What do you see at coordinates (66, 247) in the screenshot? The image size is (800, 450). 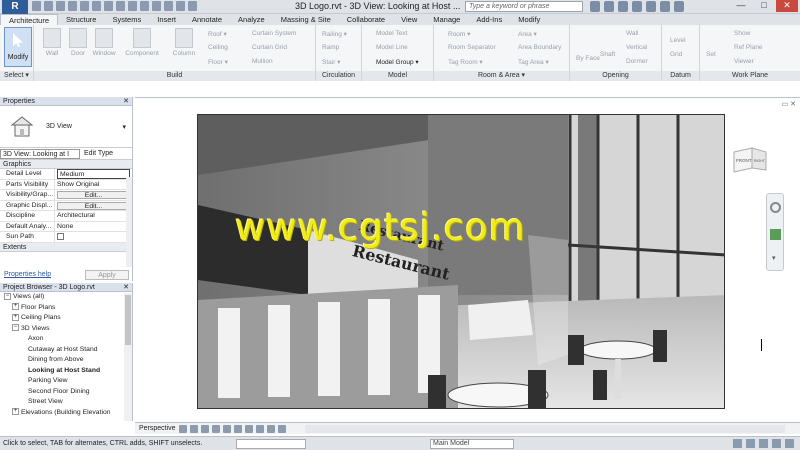 I see `extents-section: Extents` at bounding box center [66, 247].